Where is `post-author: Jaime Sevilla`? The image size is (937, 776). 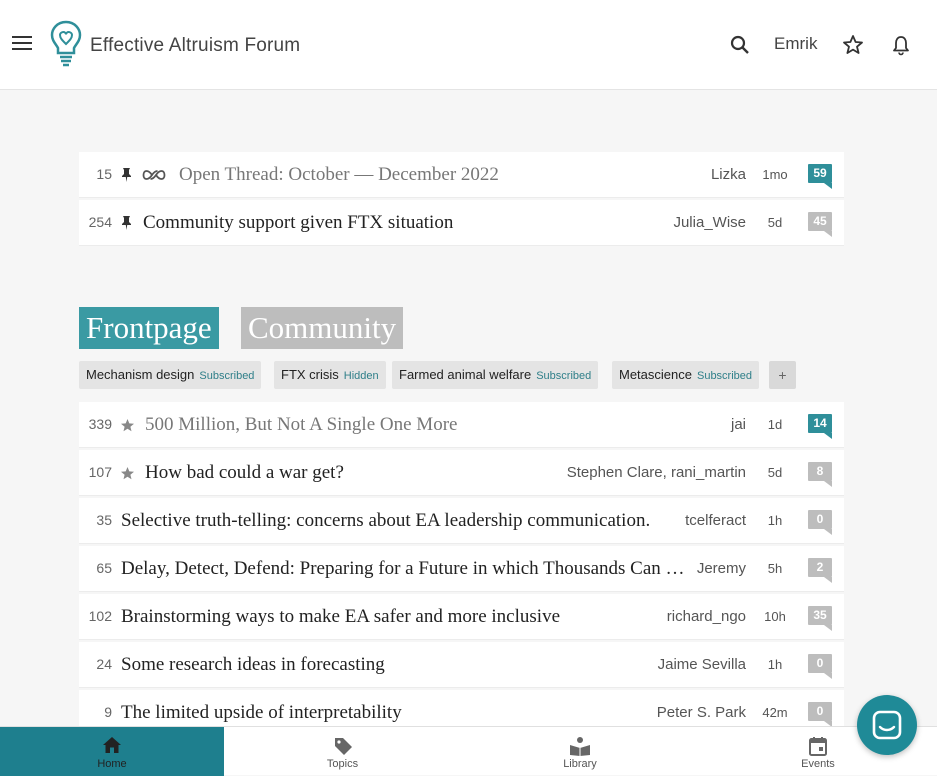
post-author: Jaime Sevilla is located at coordinates (702, 664).